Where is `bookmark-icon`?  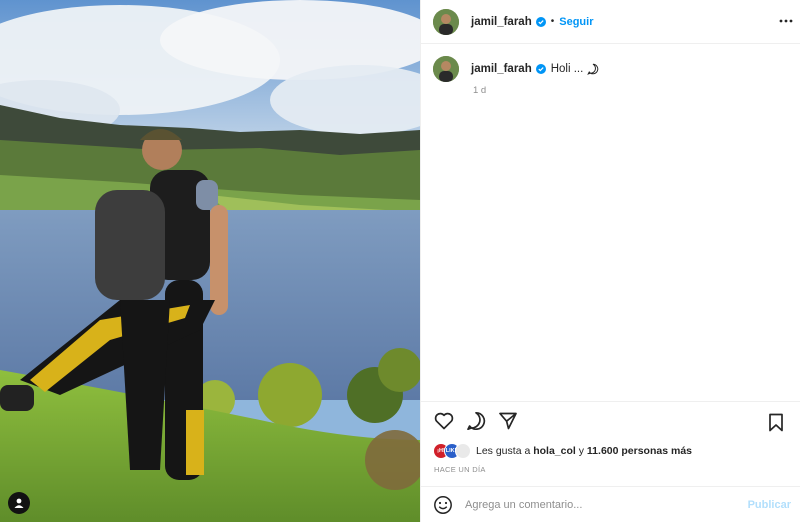
bookmark-icon is located at coordinates (776, 422).